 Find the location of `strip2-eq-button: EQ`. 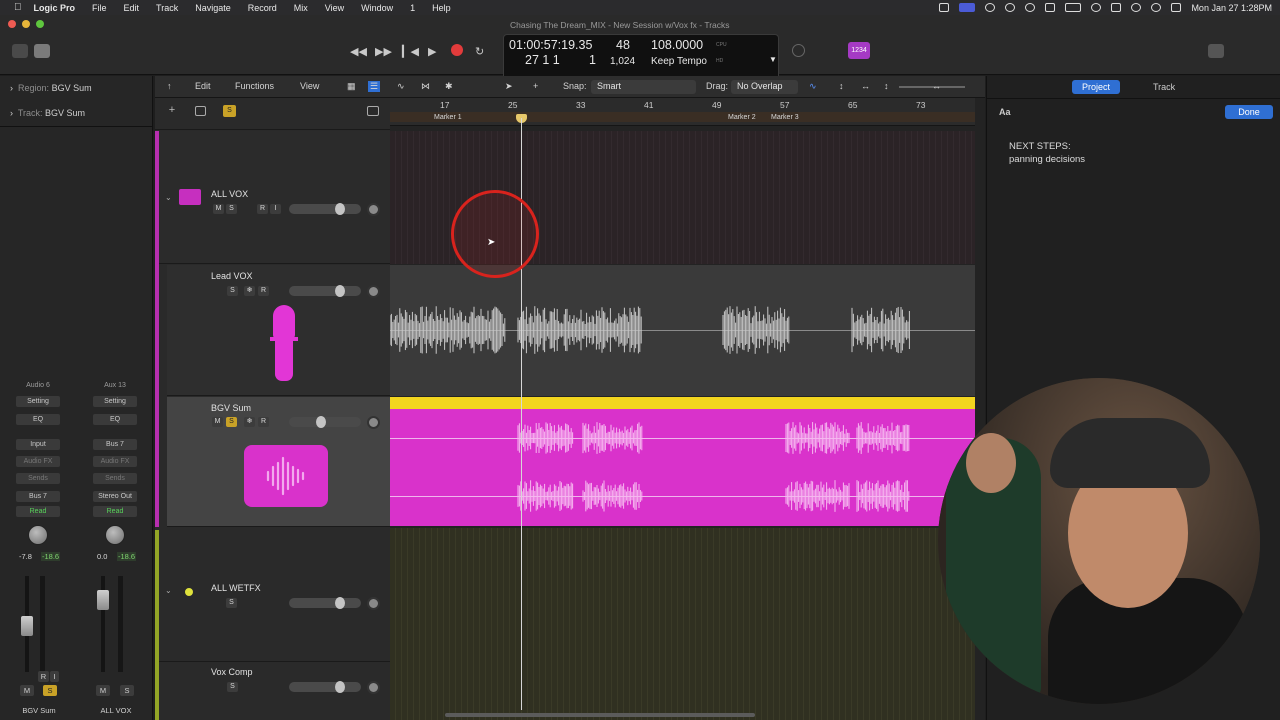

strip2-eq-button: EQ is located at coordinates (115, 419).